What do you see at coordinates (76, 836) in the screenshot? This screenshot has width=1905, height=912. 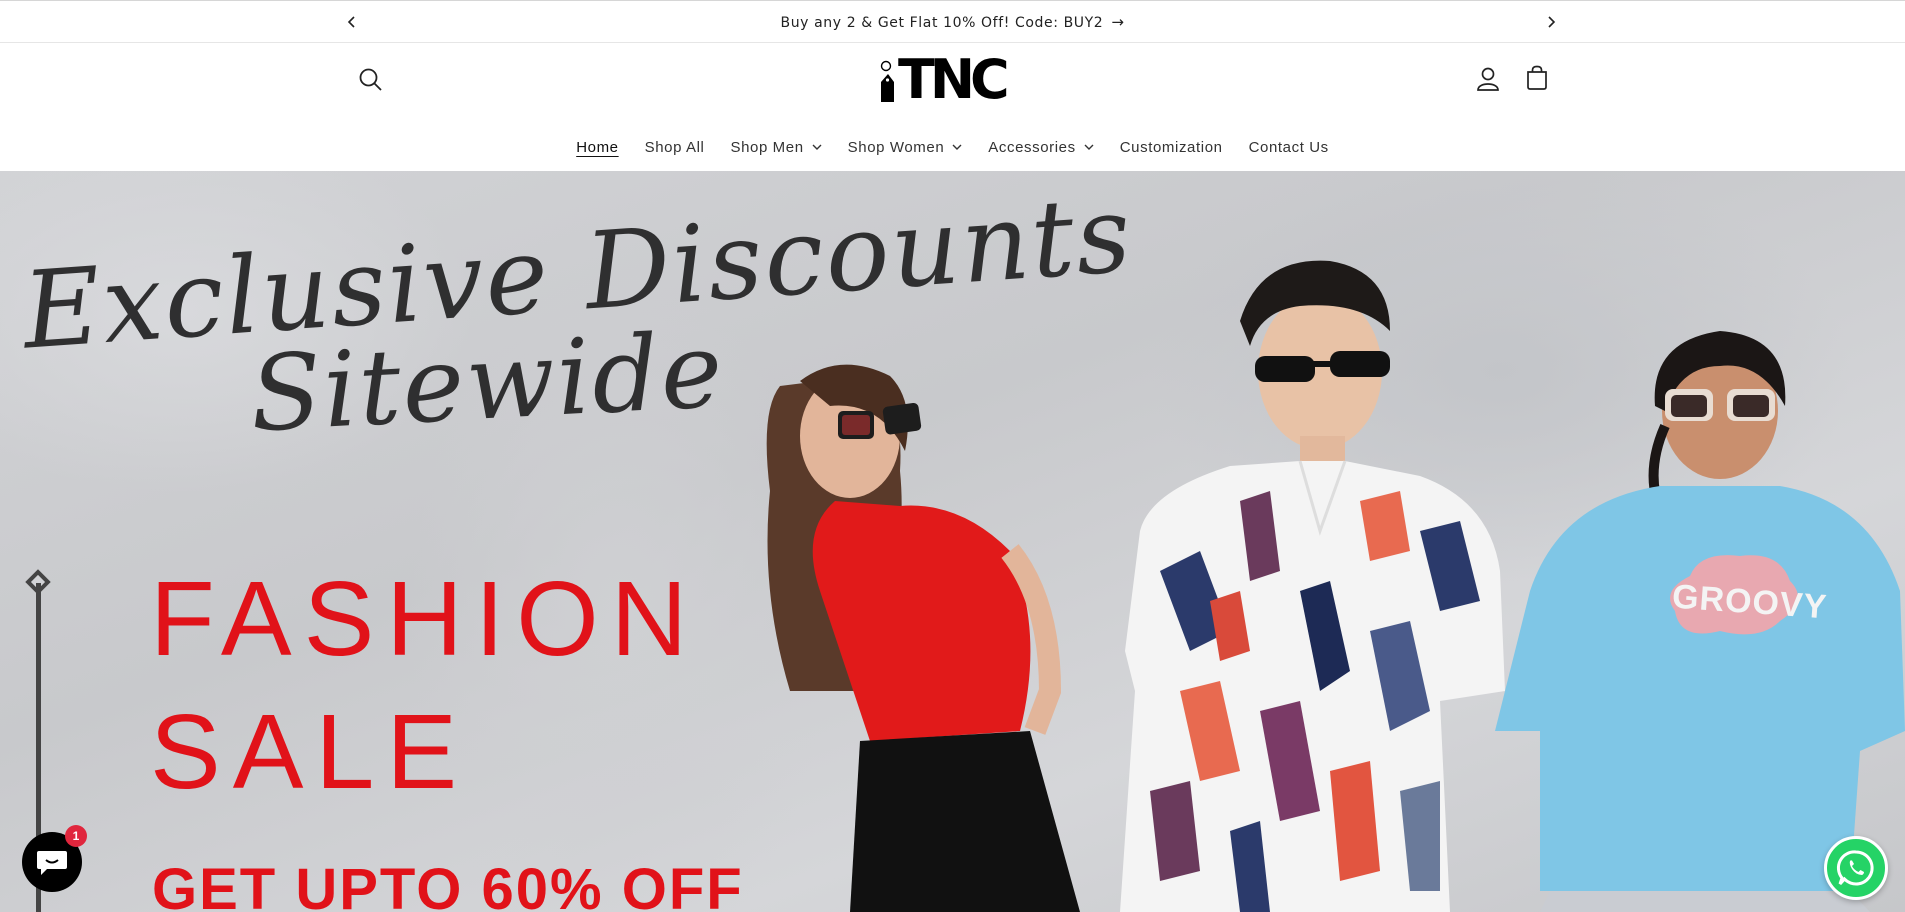 I see `chat-unread-badge: 1` at bounding box center [76, 836].